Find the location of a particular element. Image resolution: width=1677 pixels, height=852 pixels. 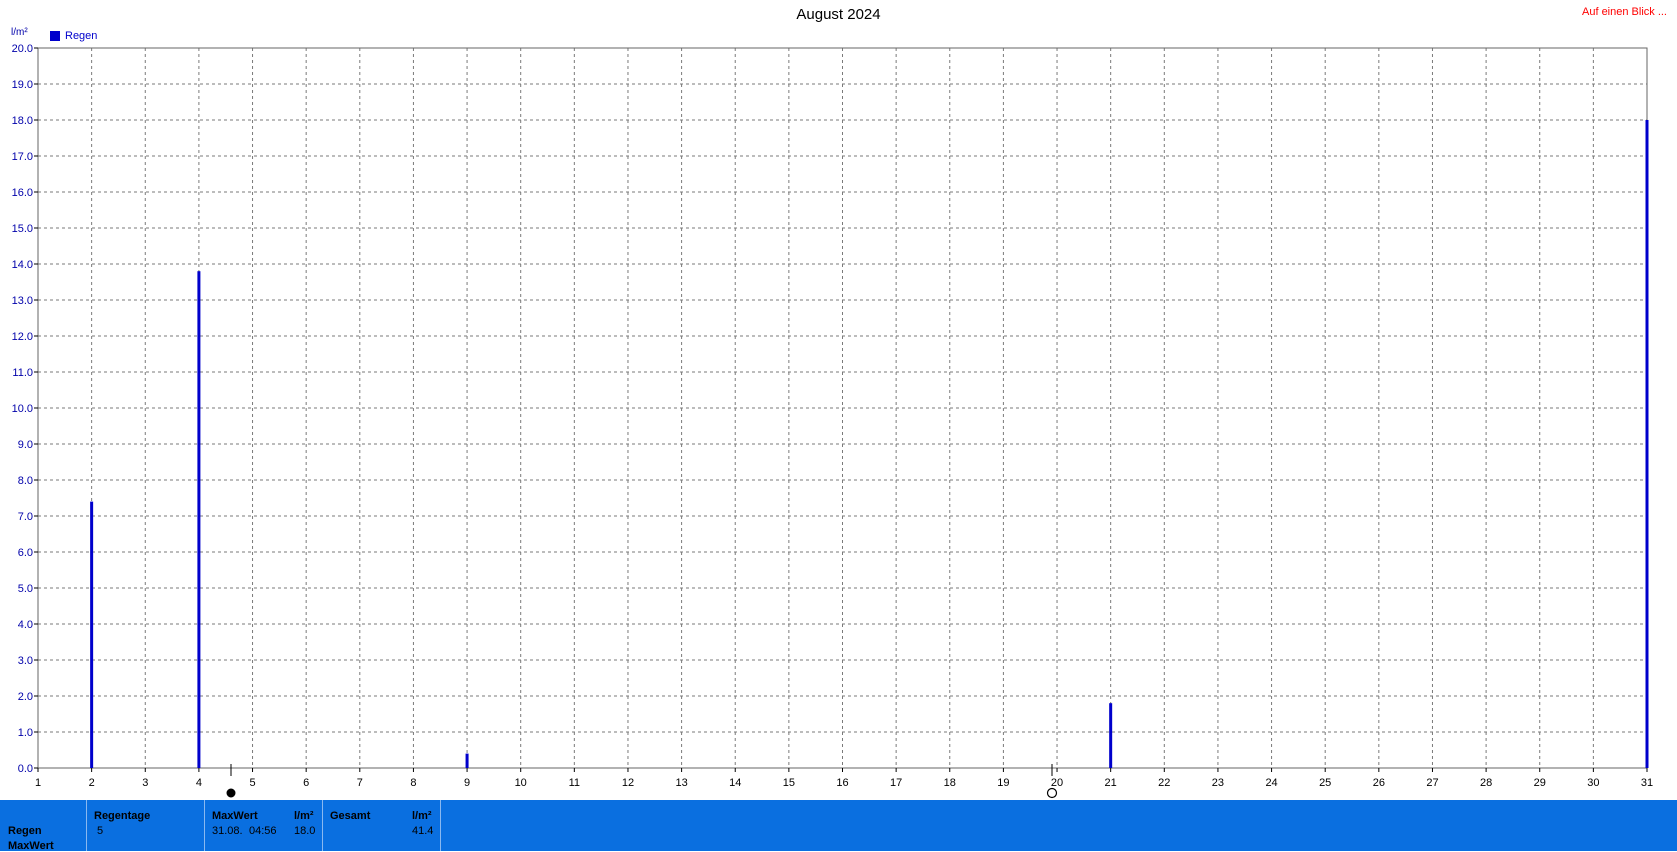

x-tick-label: 1 is located at coordinates (38, 783).